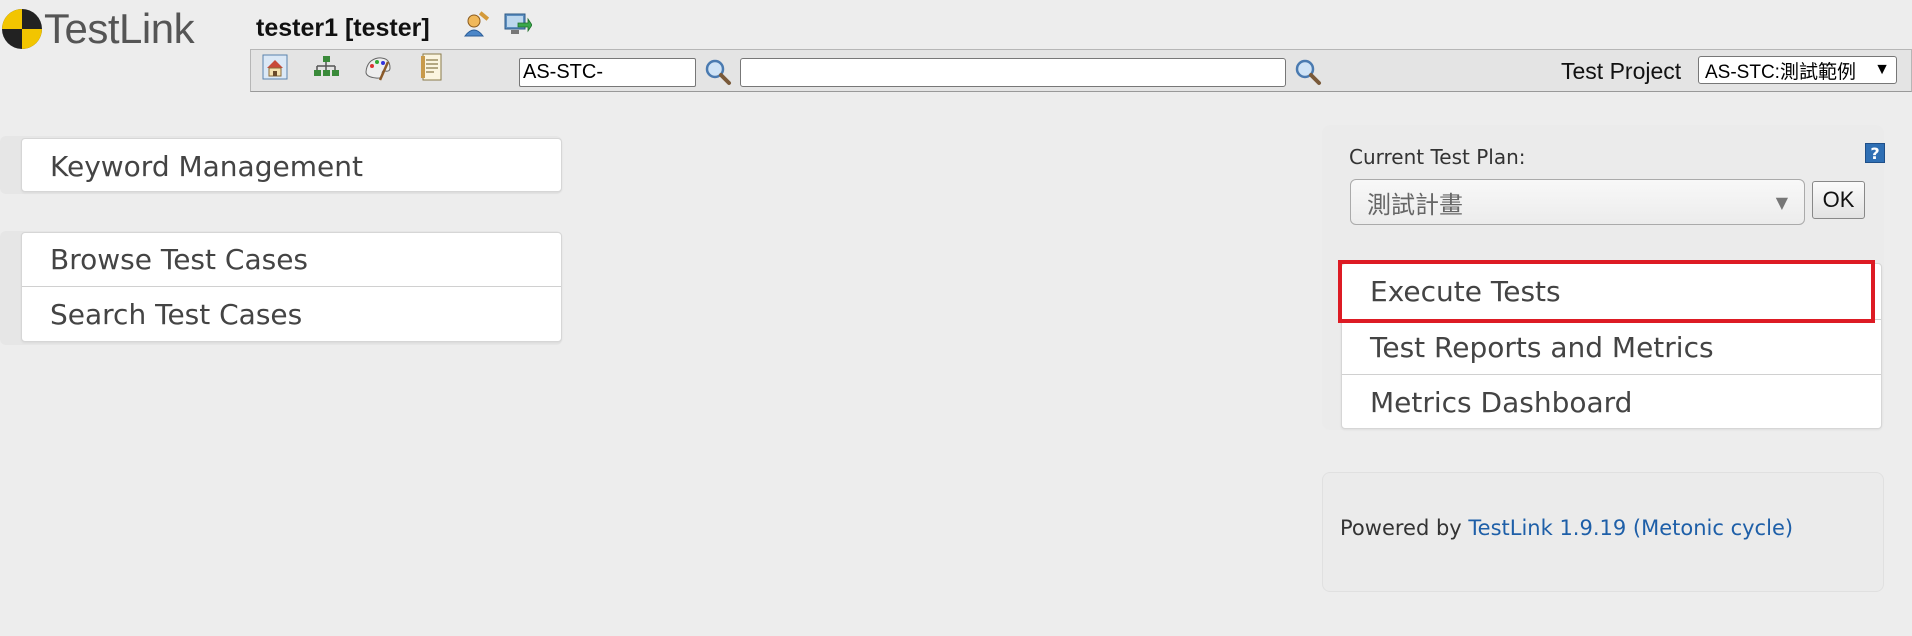 The image size is (1912, 636). I want to click on powered-by-label: Powered by, so click(1401, 528).